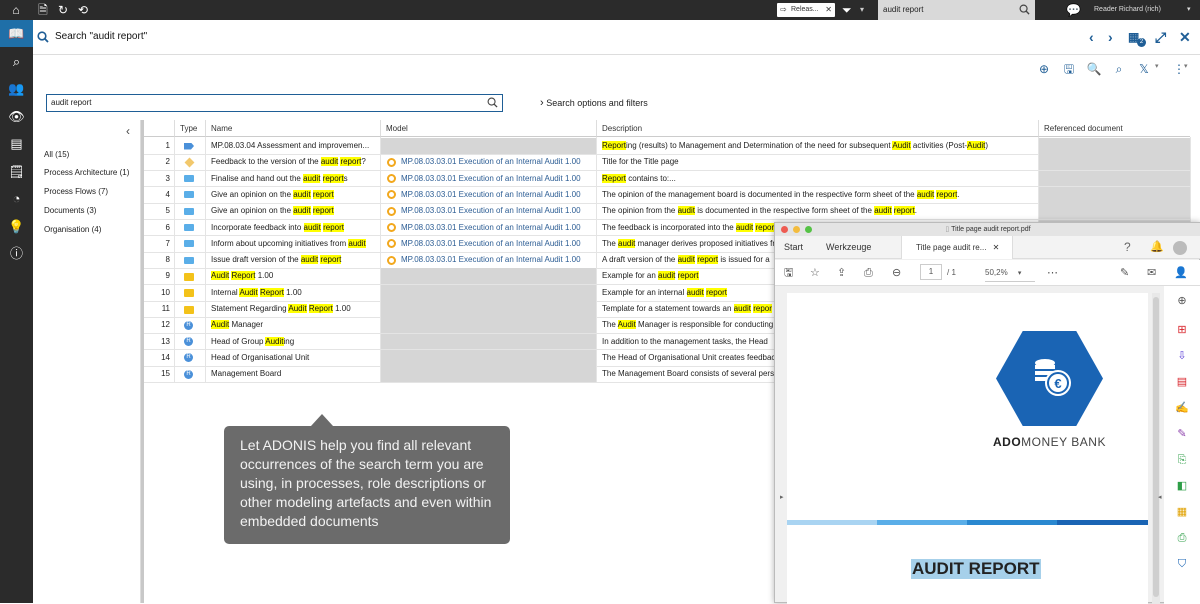 The width and height of the screenshot is (1200, 604). What do you see at coordinates (841, 273) in the screenshot?
I see `upload-icon: ⇪` at bounding box center [841, 273].